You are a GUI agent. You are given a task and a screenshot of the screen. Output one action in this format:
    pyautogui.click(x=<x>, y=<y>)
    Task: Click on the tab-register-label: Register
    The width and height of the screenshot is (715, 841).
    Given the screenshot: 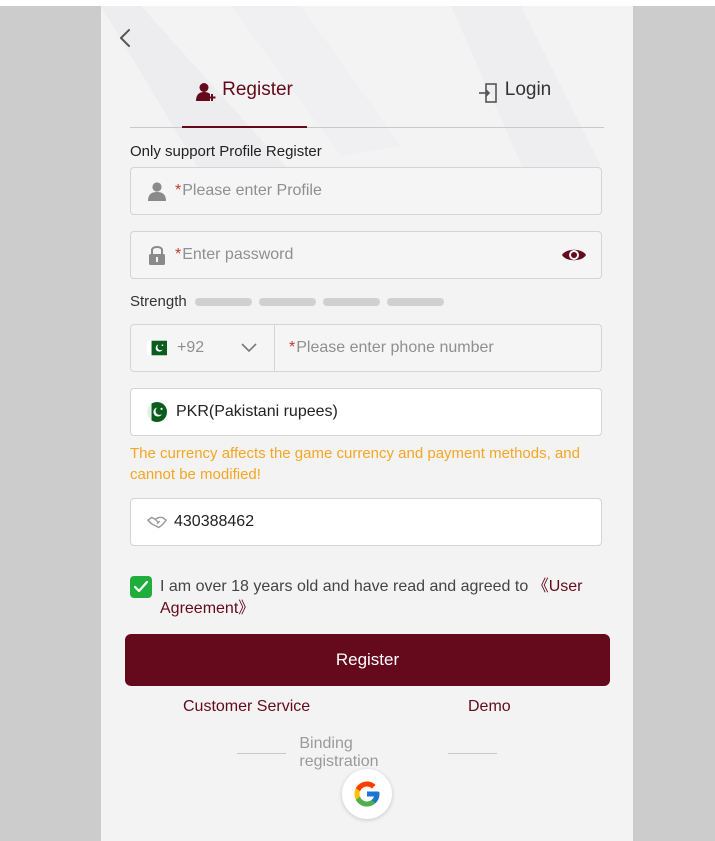 What is the action you would take?
    pyautogui.click(x=257, y=89)
    